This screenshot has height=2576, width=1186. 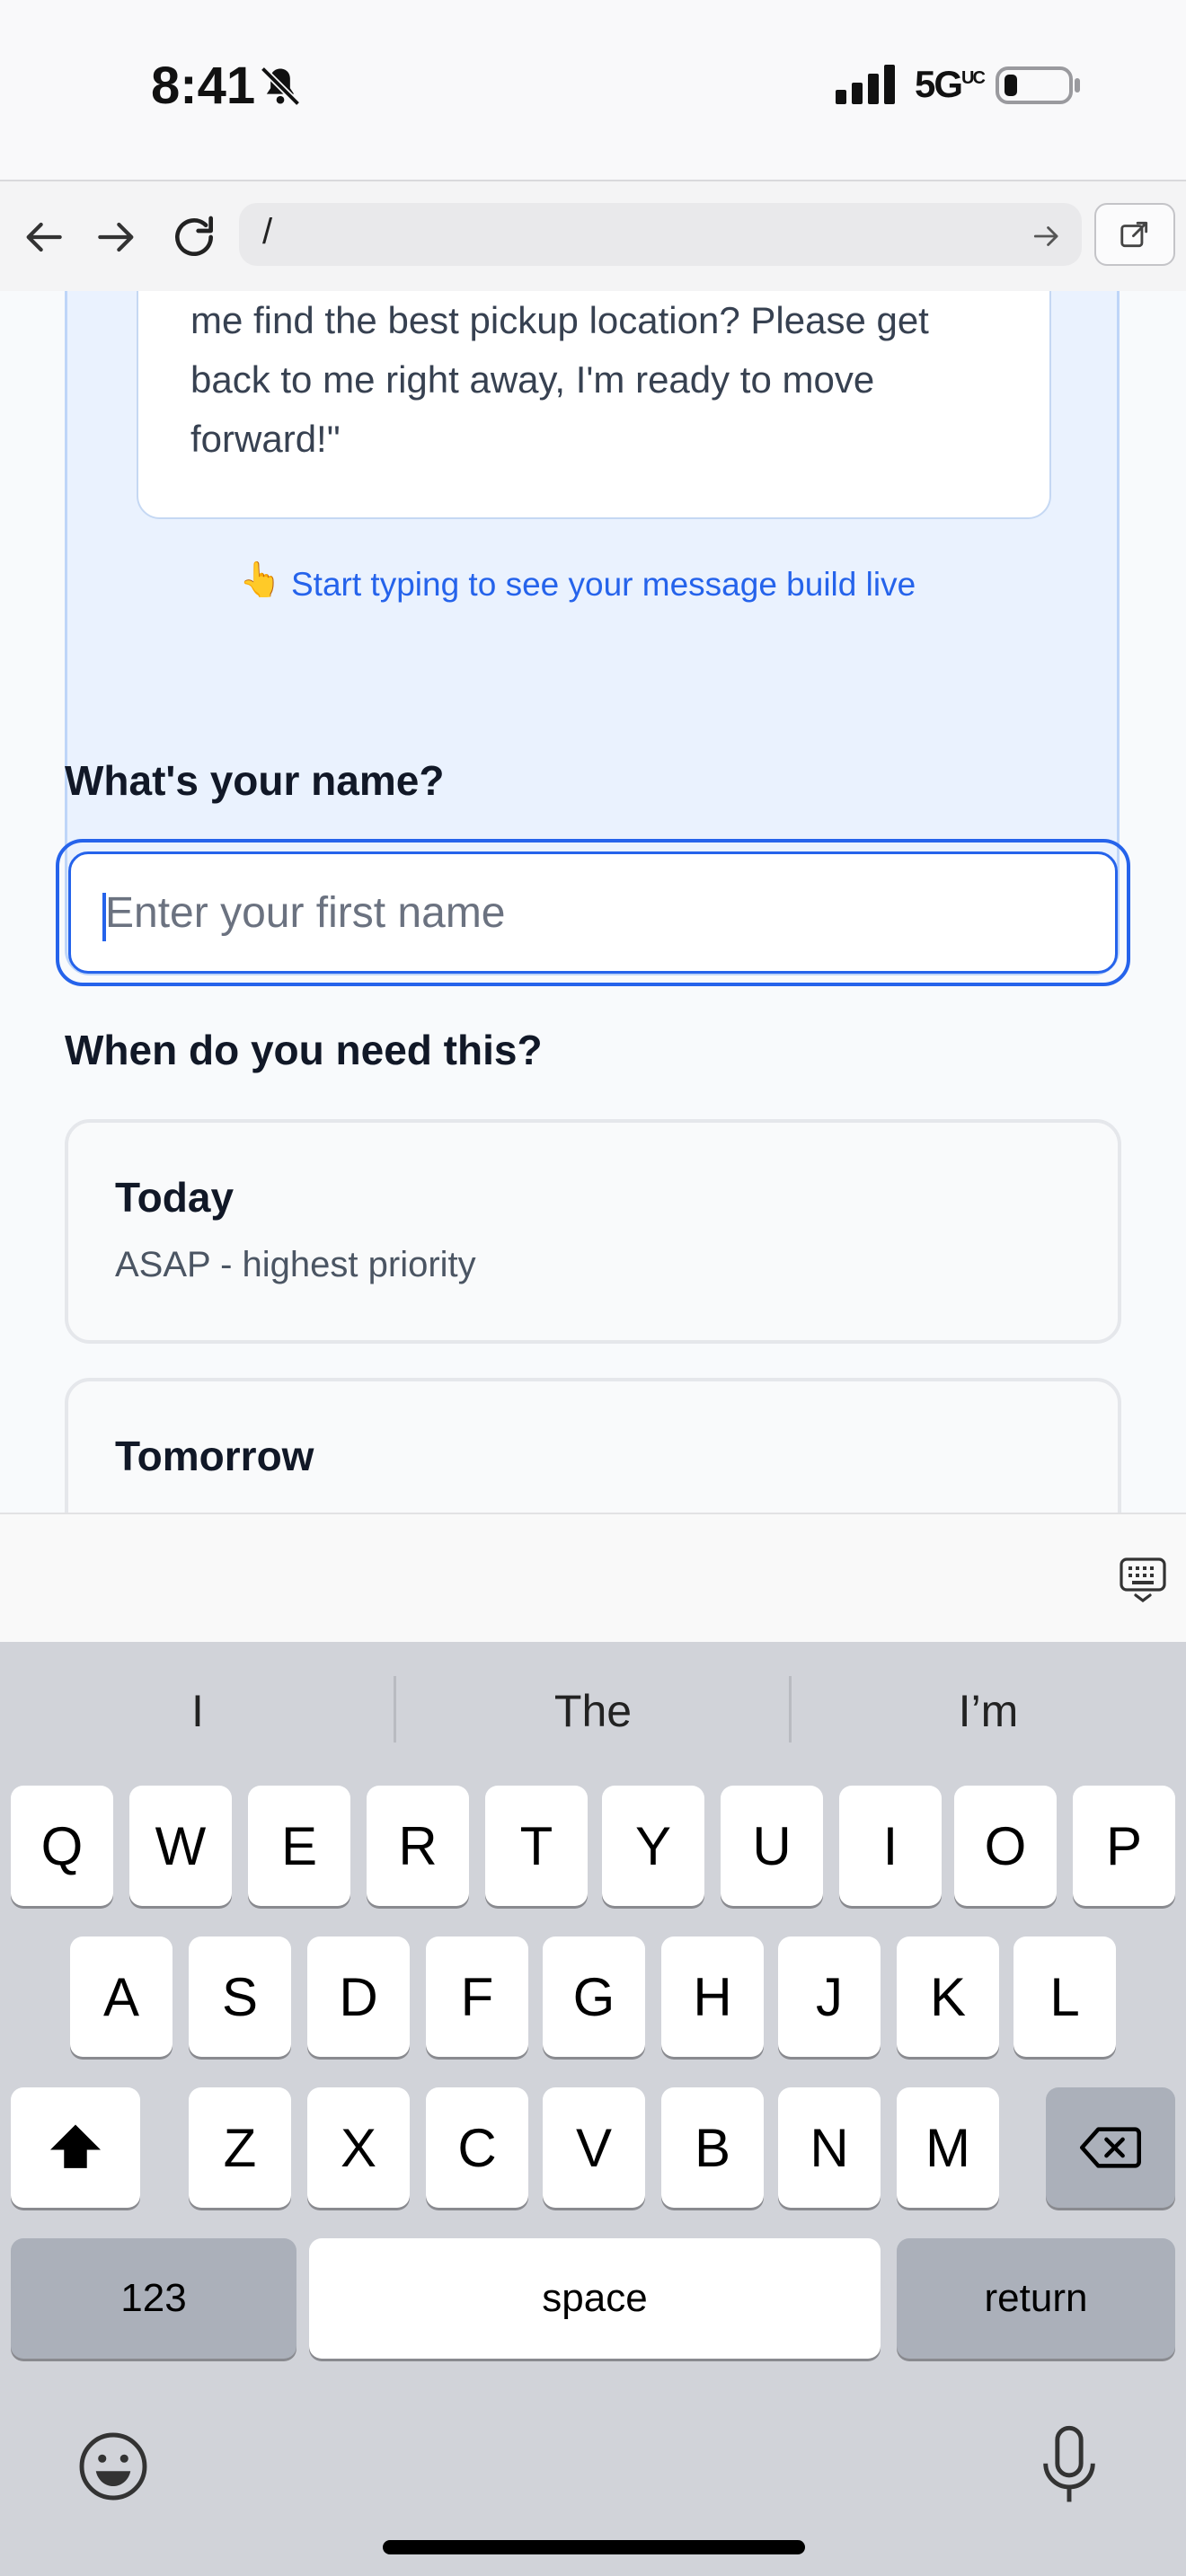 What do you see at coordinates (122, 1997) in the screenshot?
I see `key-a: A` at bounding box center [122, 1997].